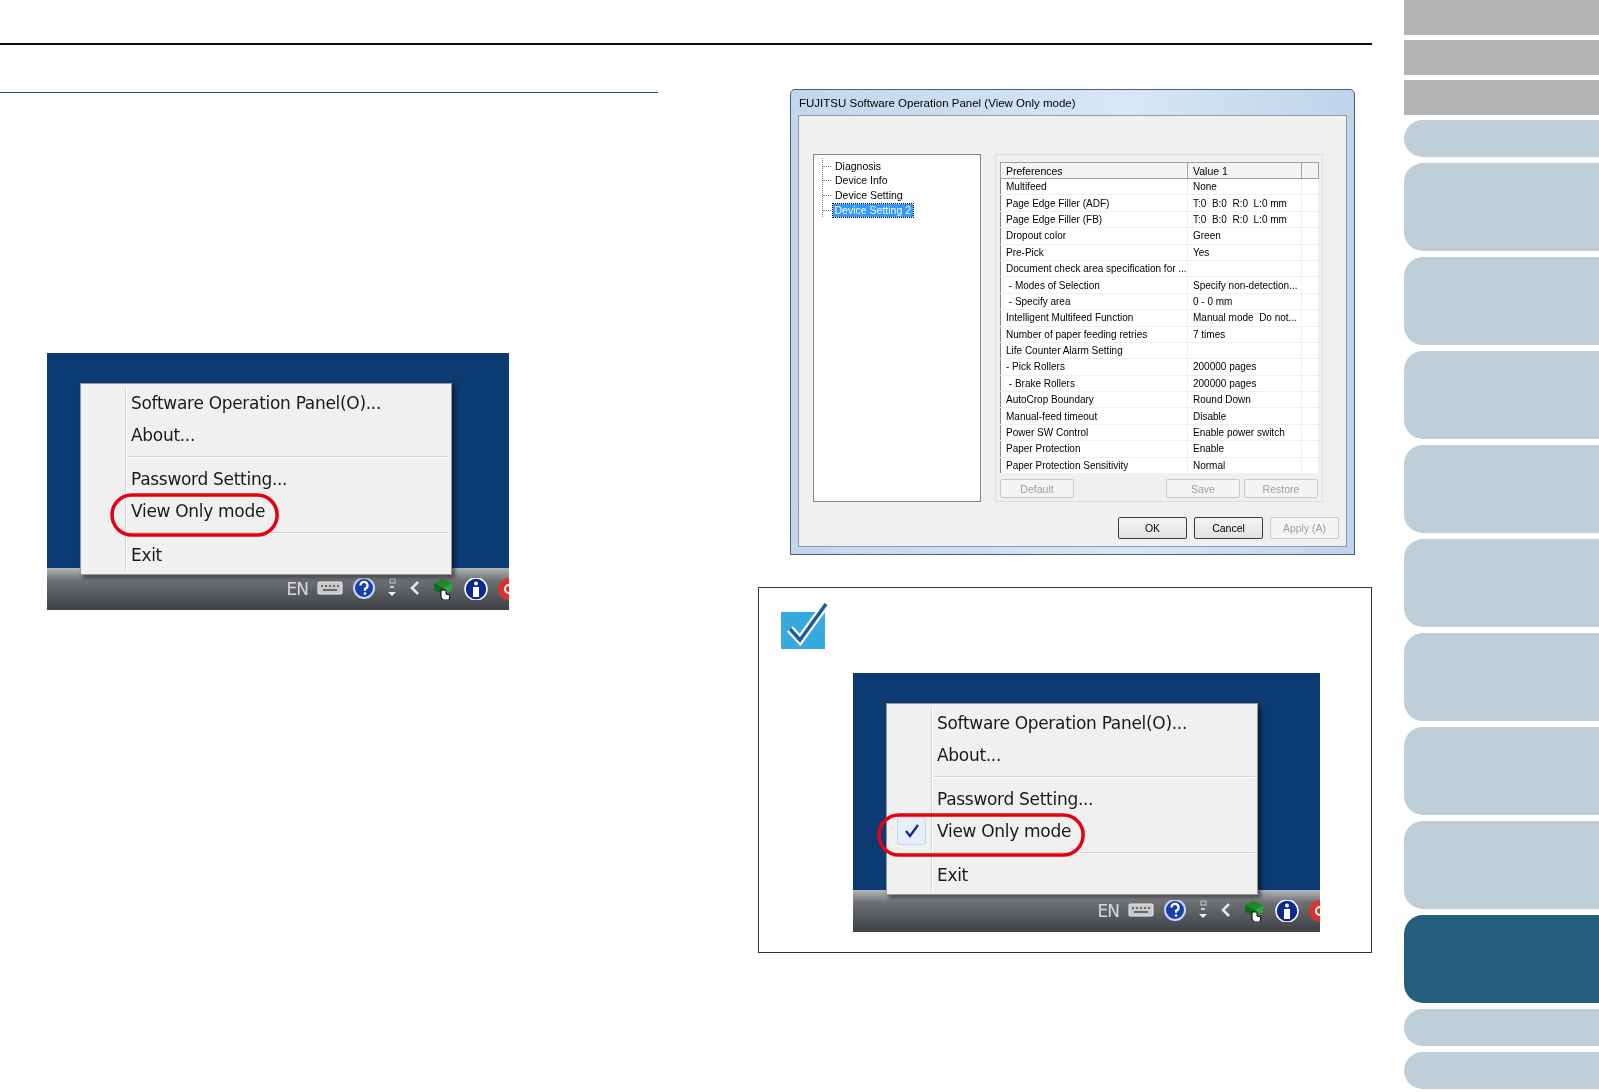  What do you see at coordinates (1152, 528) in the screenshot?
I see `dialog-button: OK` at bounding box center [1152, 528].